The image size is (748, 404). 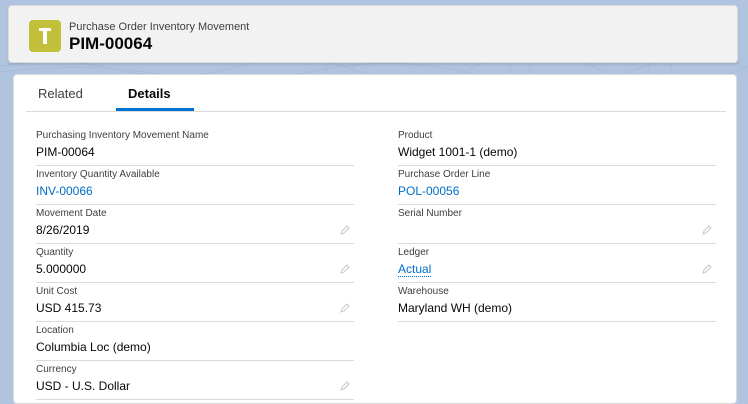 What do you see at coordinates (195, 382) in the screenshot?
I see `field-currency: Currency USD - U.S. Dollar` at bounding box center [195, 382].